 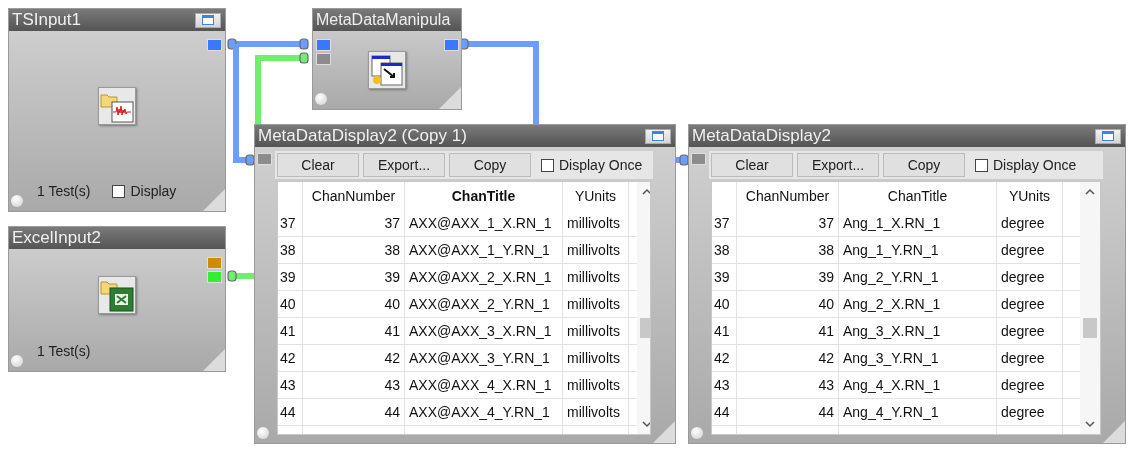 I want to click on node-panel: MetaDataManipula, so click(x=387, y=59).